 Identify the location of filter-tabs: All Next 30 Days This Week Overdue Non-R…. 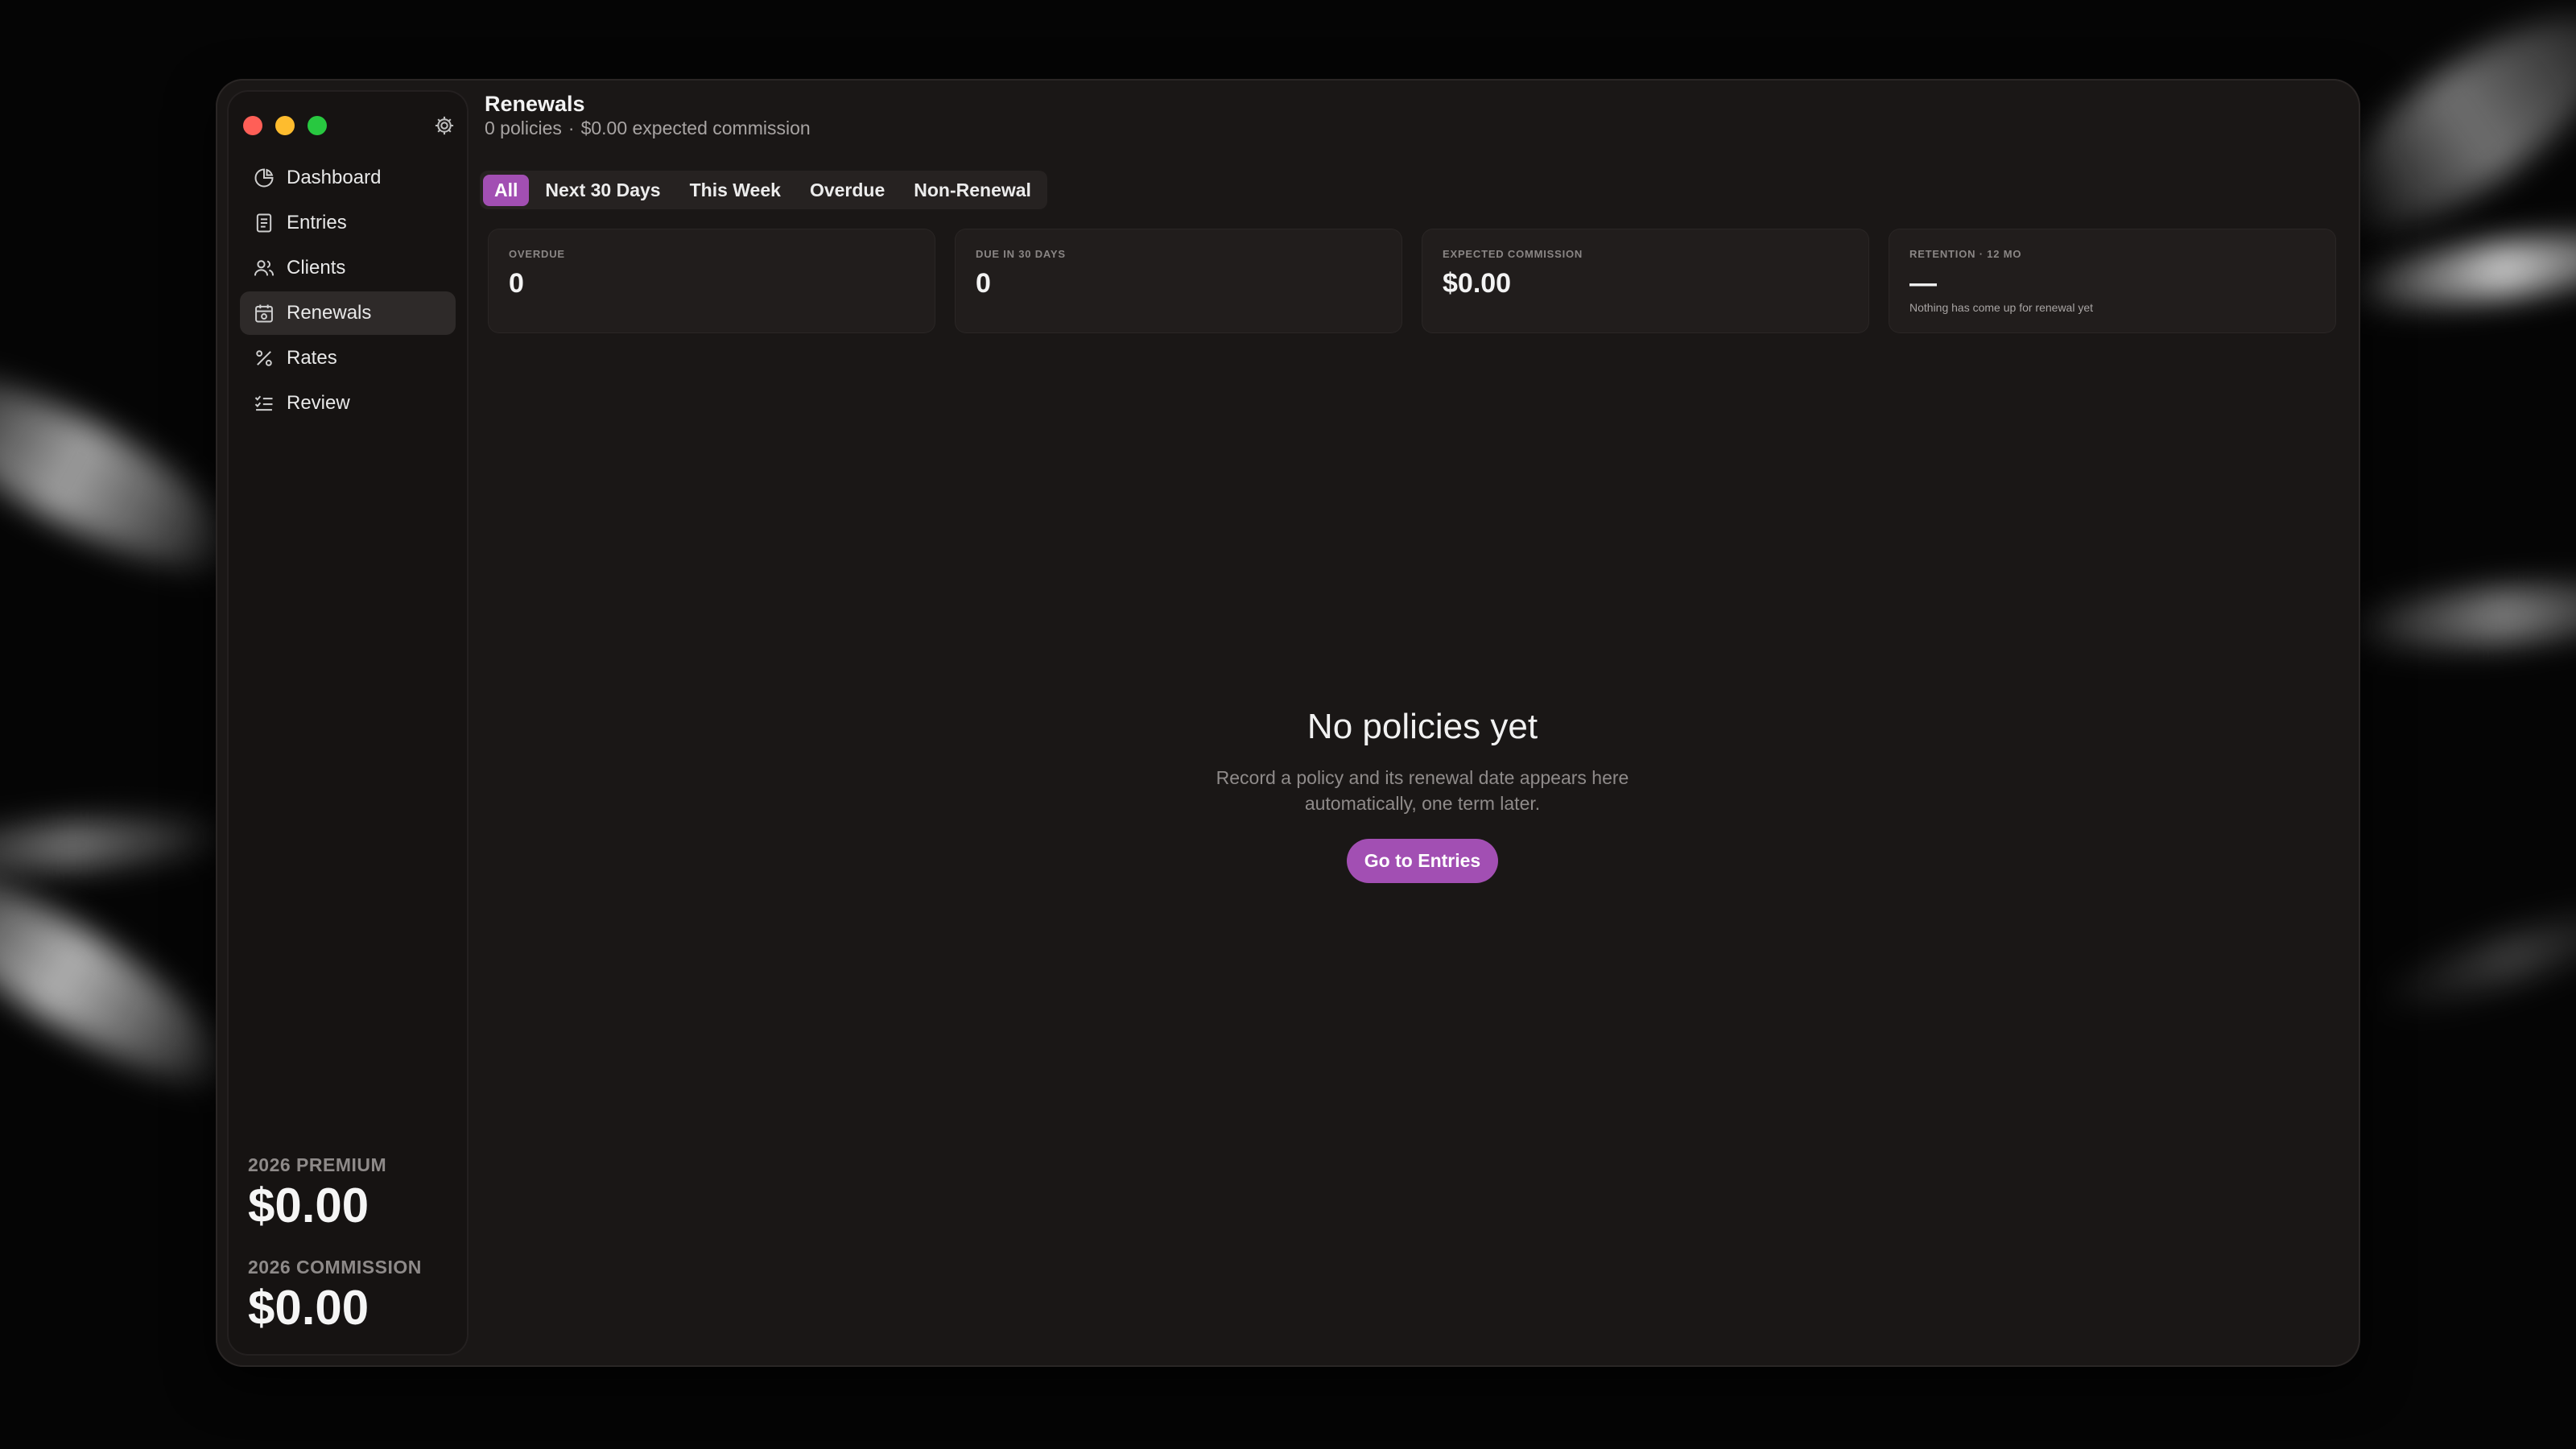
(763, 190).